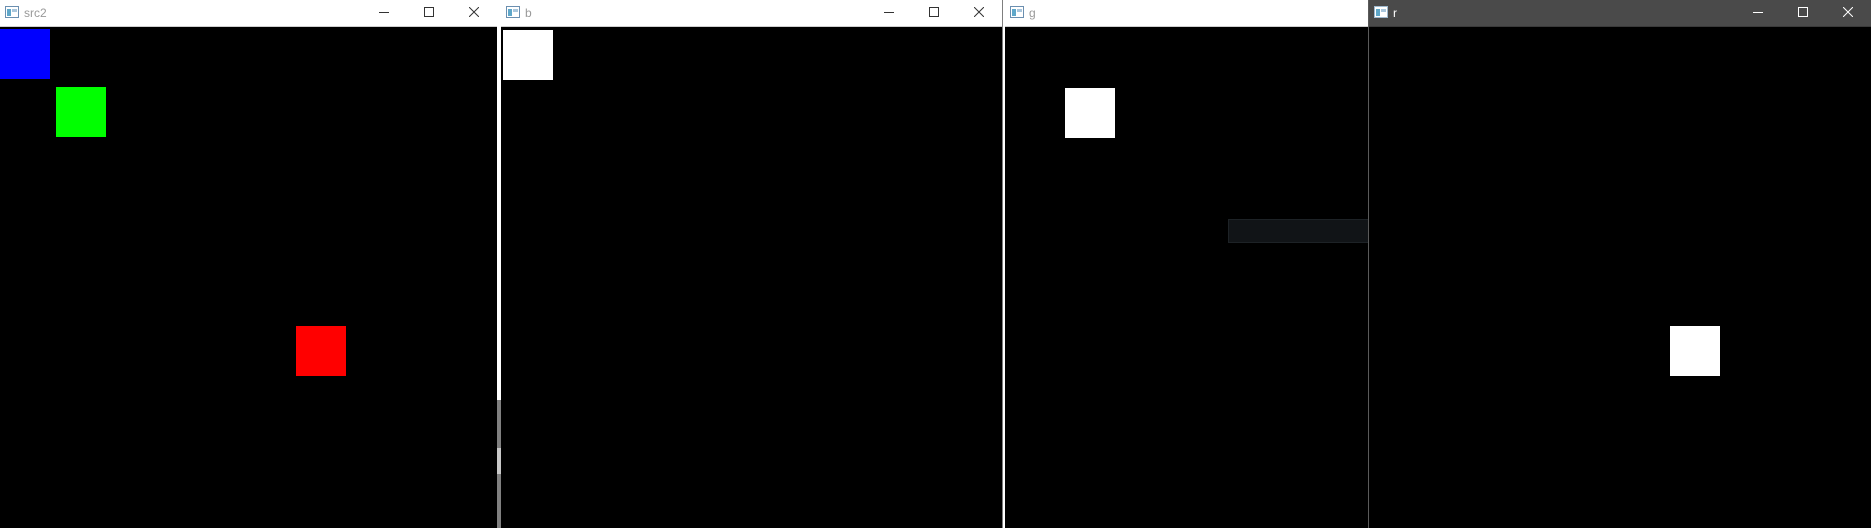 This screenshot has width=1871, height=528. What do you see at coordinates (321, 351) in the screenshot?
I see `red-square` at bounding box center [321, 351].